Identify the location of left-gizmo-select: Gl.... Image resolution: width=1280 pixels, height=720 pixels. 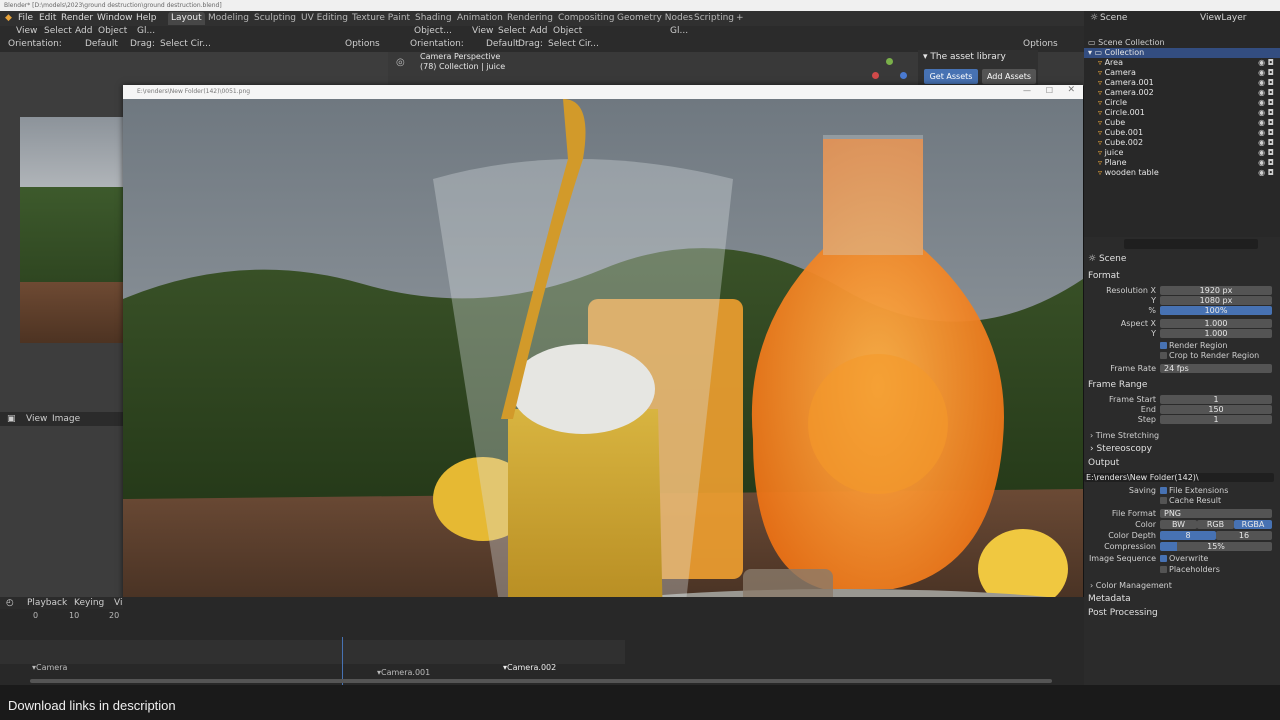
(146, 31).